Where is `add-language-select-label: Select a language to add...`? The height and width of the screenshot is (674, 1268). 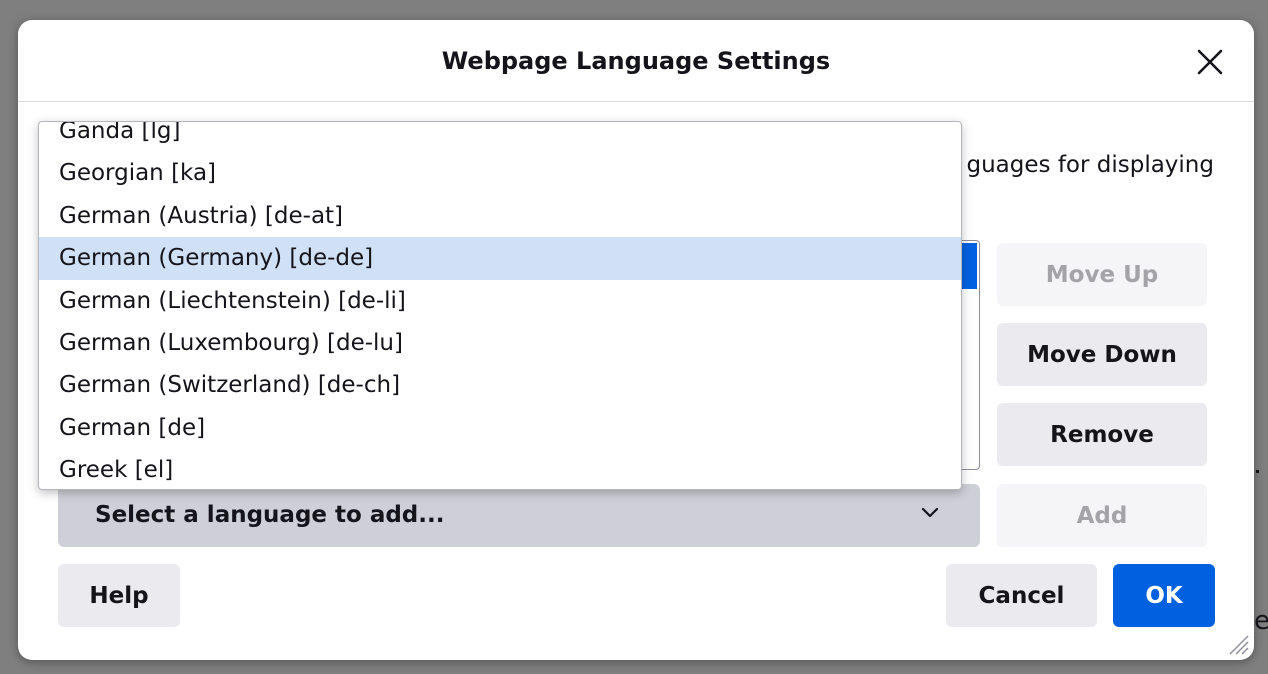 add-language-select-label: Select a language to add... is located at coordinates (270, 515).